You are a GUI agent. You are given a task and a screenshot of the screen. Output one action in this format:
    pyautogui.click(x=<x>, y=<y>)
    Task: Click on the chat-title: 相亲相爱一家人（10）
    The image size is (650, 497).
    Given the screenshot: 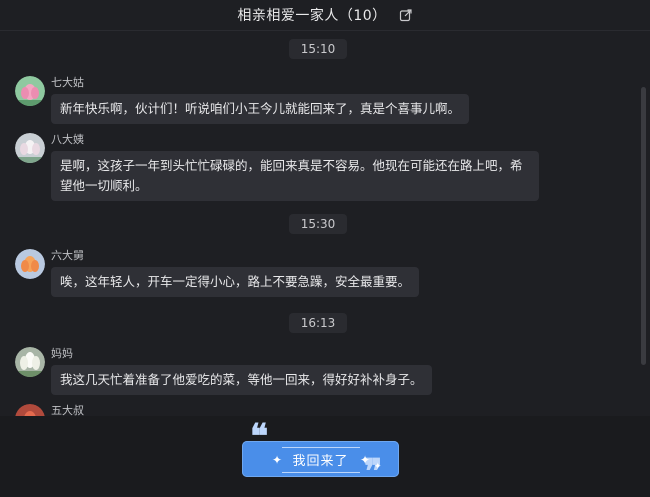 What is the action you would take?
    pyautogui.click(x=312, y=16)
    